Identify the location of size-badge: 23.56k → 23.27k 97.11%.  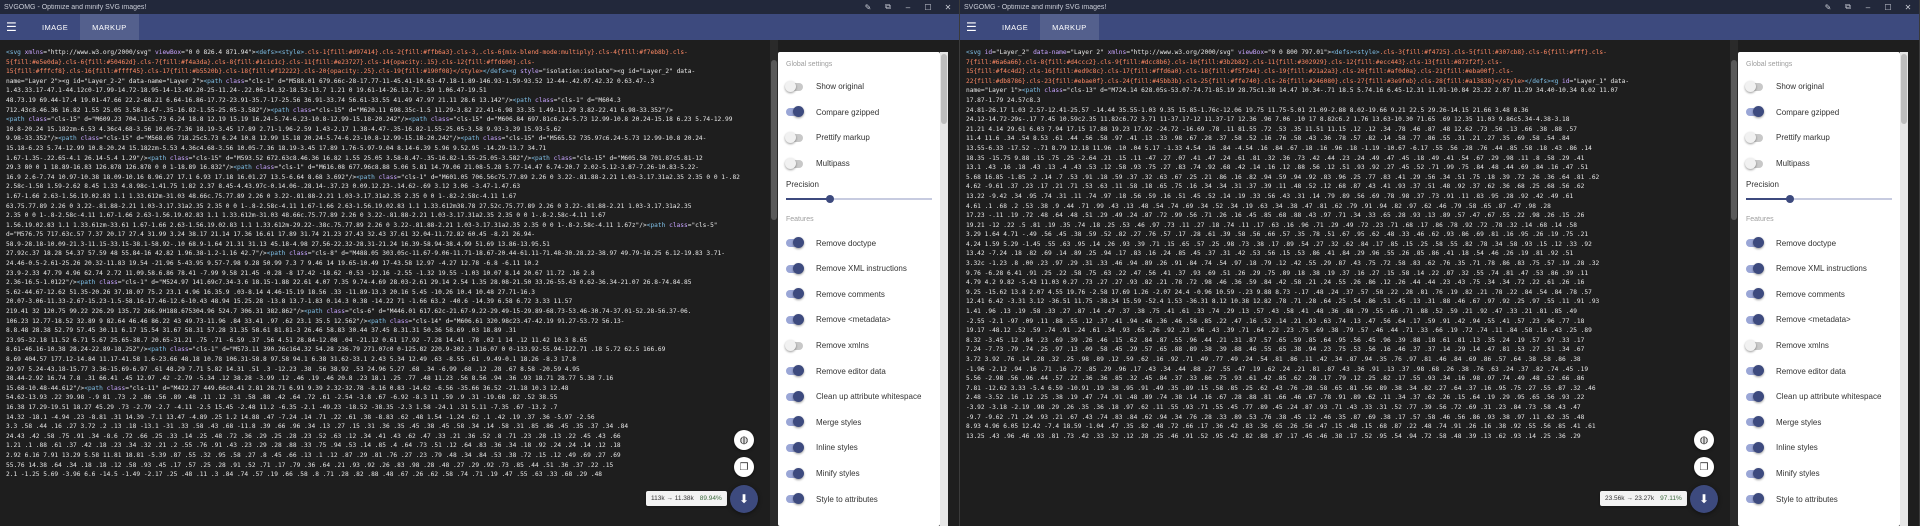
(1643, 498).